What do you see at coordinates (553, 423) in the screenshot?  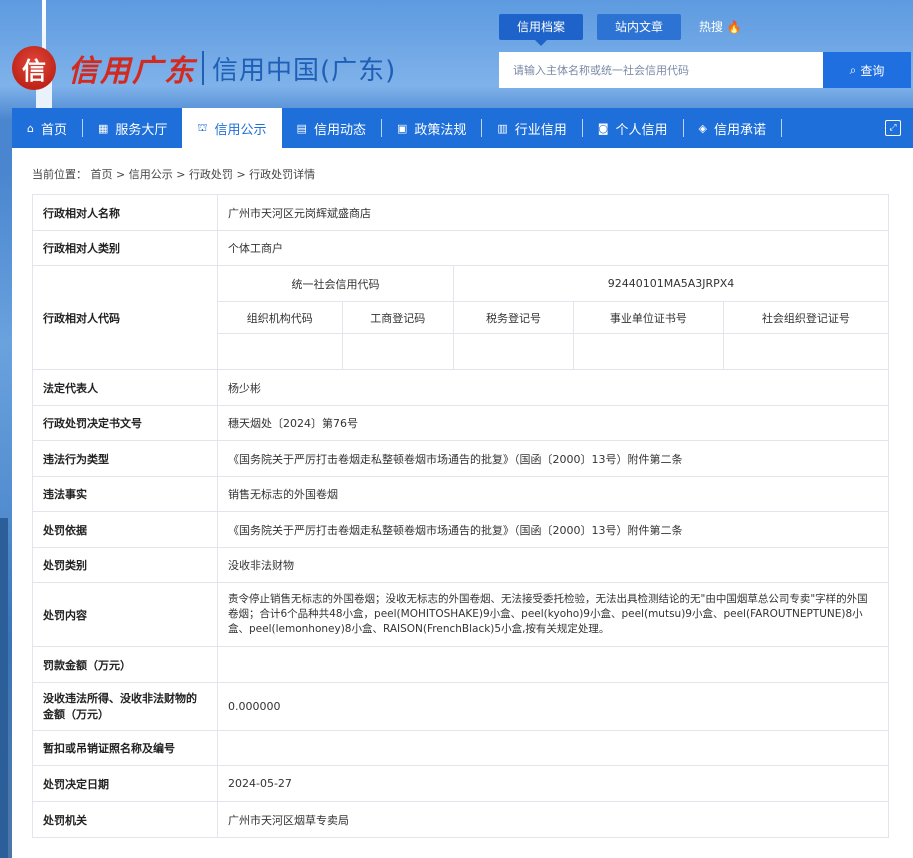 I see `decision-no-value: 穗天烟处〔2024〕第76号` at bounding box center [553, 423].